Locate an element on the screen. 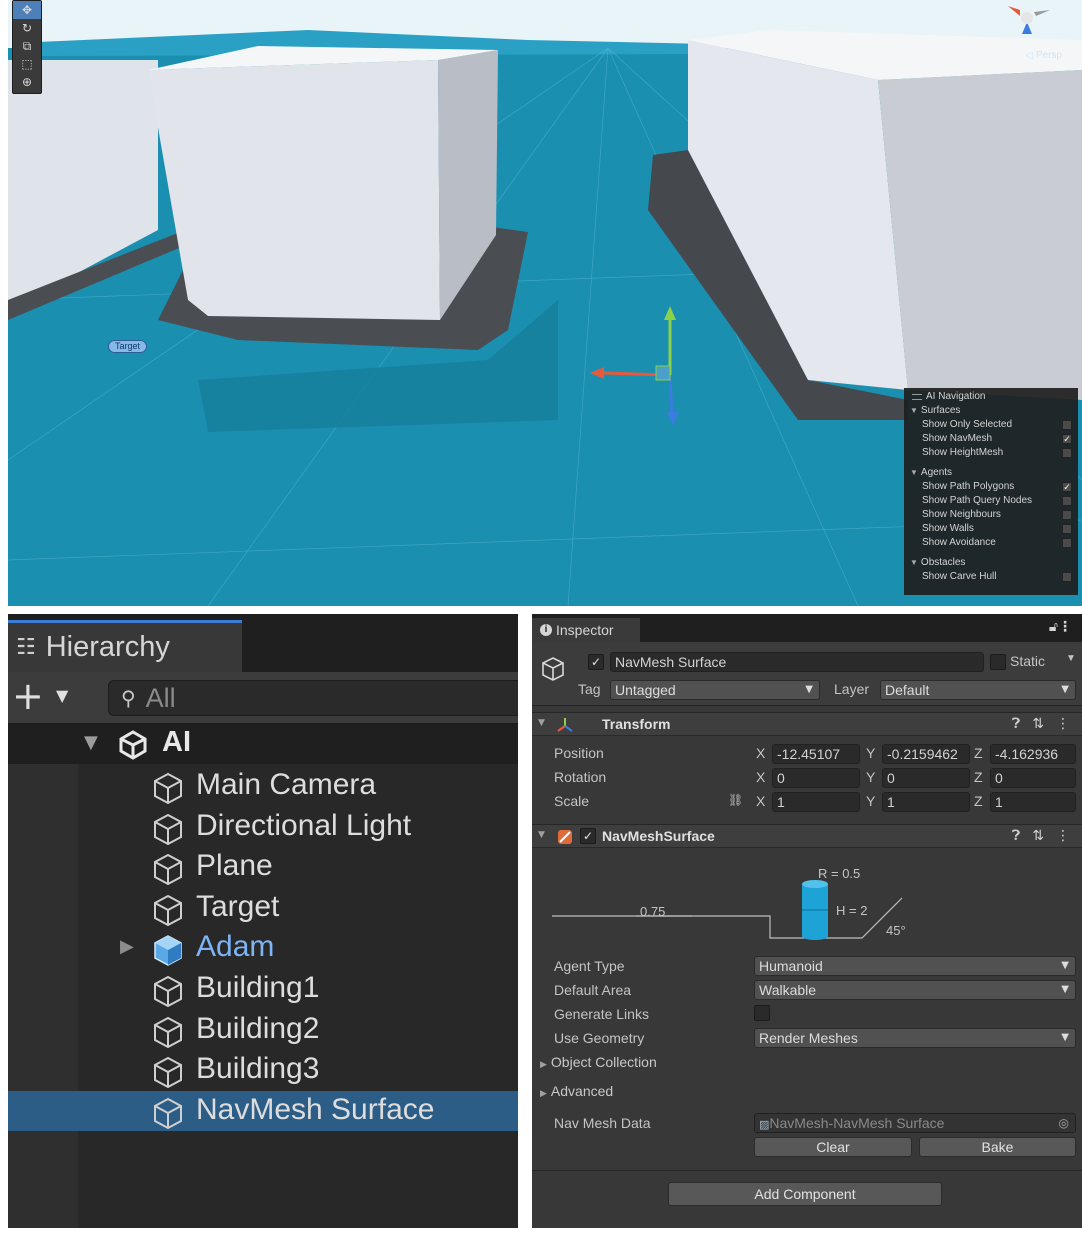  nav-mesh-data-field: ▨NavMesh-NavMesh Surface ◎ is located at coordinates (915, 1123).